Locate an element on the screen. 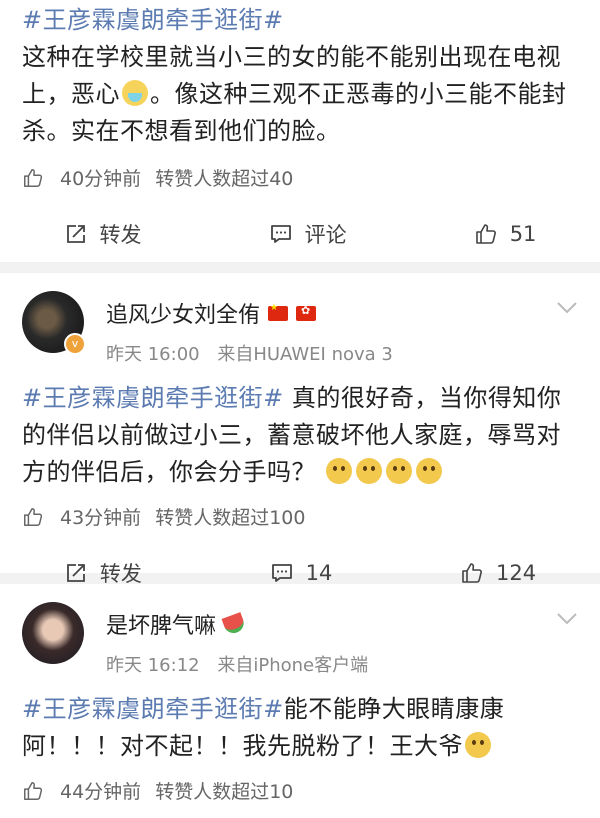 The image size is (600, 818). repost-count: 转赞人数超过10 is located at coordinates (224, 792).